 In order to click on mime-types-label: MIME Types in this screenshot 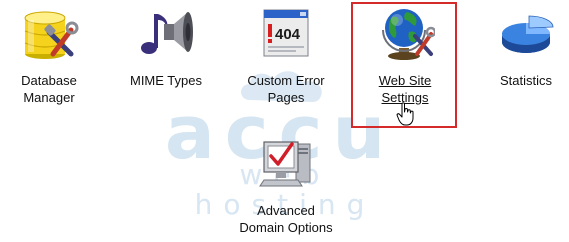, I will do `click(165, 80)`.